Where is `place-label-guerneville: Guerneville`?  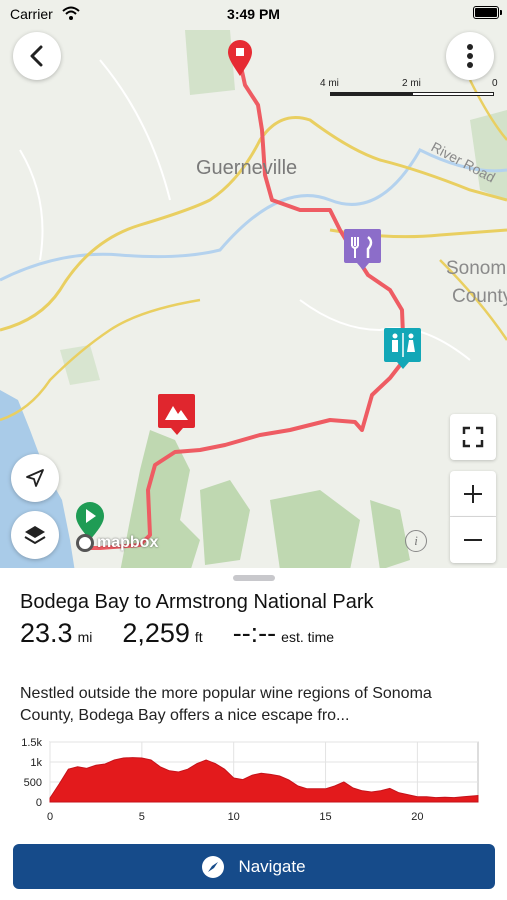 place-label-guerneville: Guerneville is located at coordinates (246, 168).